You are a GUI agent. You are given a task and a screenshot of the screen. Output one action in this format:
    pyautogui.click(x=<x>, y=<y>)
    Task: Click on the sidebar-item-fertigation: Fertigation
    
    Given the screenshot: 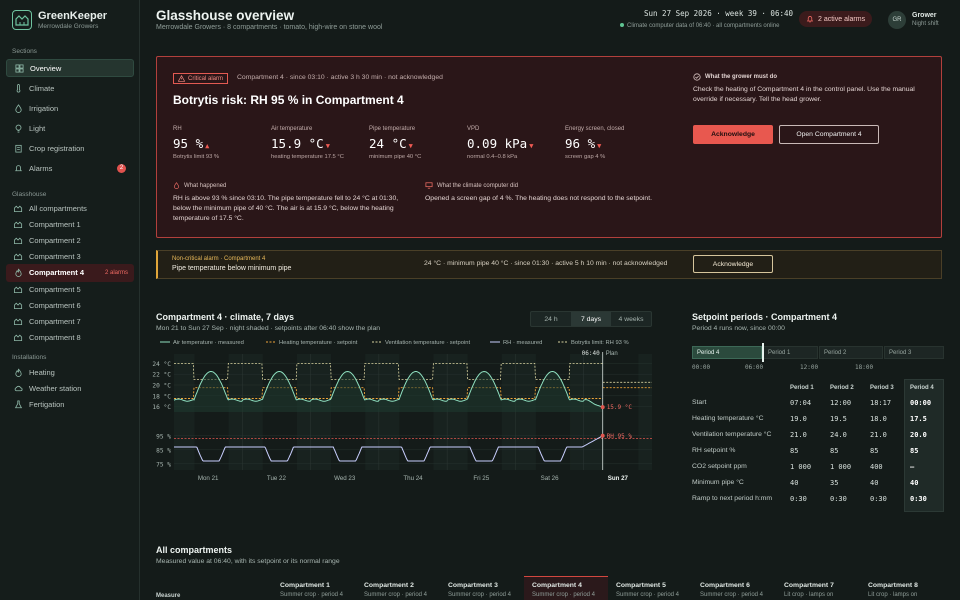 What is the action you would take?
    pyautogui.click(x=70, y=404)
    